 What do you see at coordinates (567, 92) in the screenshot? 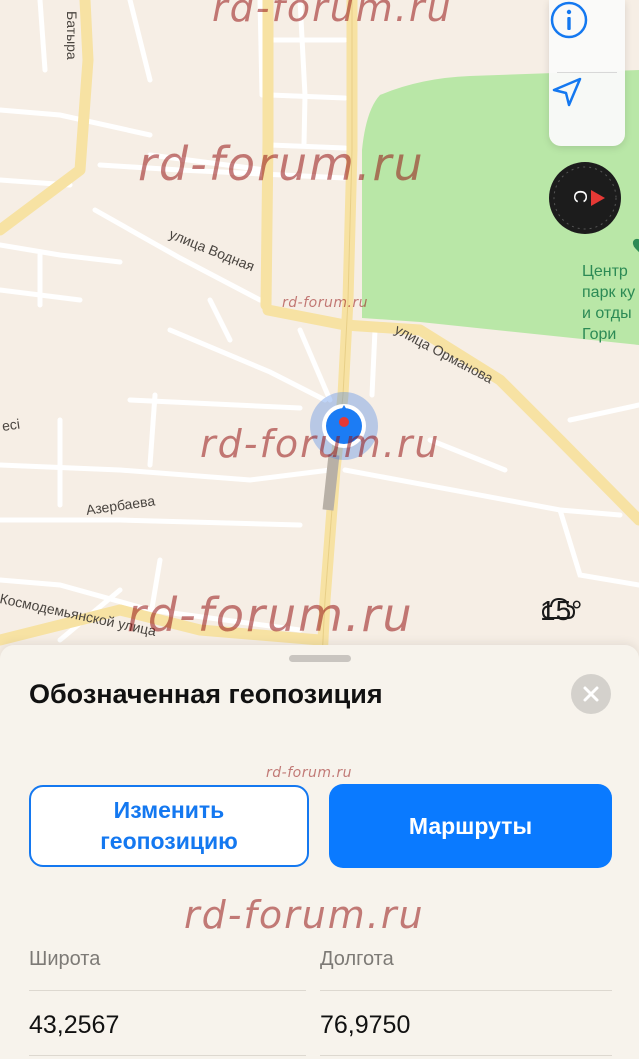
I see `location-arrow-icon` at bounding box center [567, 92].